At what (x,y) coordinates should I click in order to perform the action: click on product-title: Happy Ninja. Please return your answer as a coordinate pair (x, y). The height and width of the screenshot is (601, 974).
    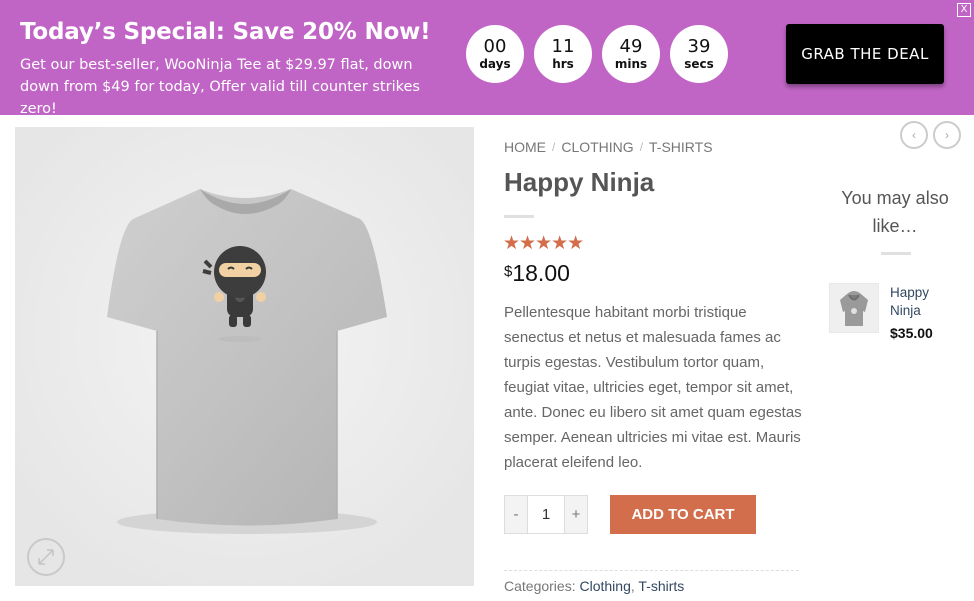
    Looking at the image, I should click on (579, 182).